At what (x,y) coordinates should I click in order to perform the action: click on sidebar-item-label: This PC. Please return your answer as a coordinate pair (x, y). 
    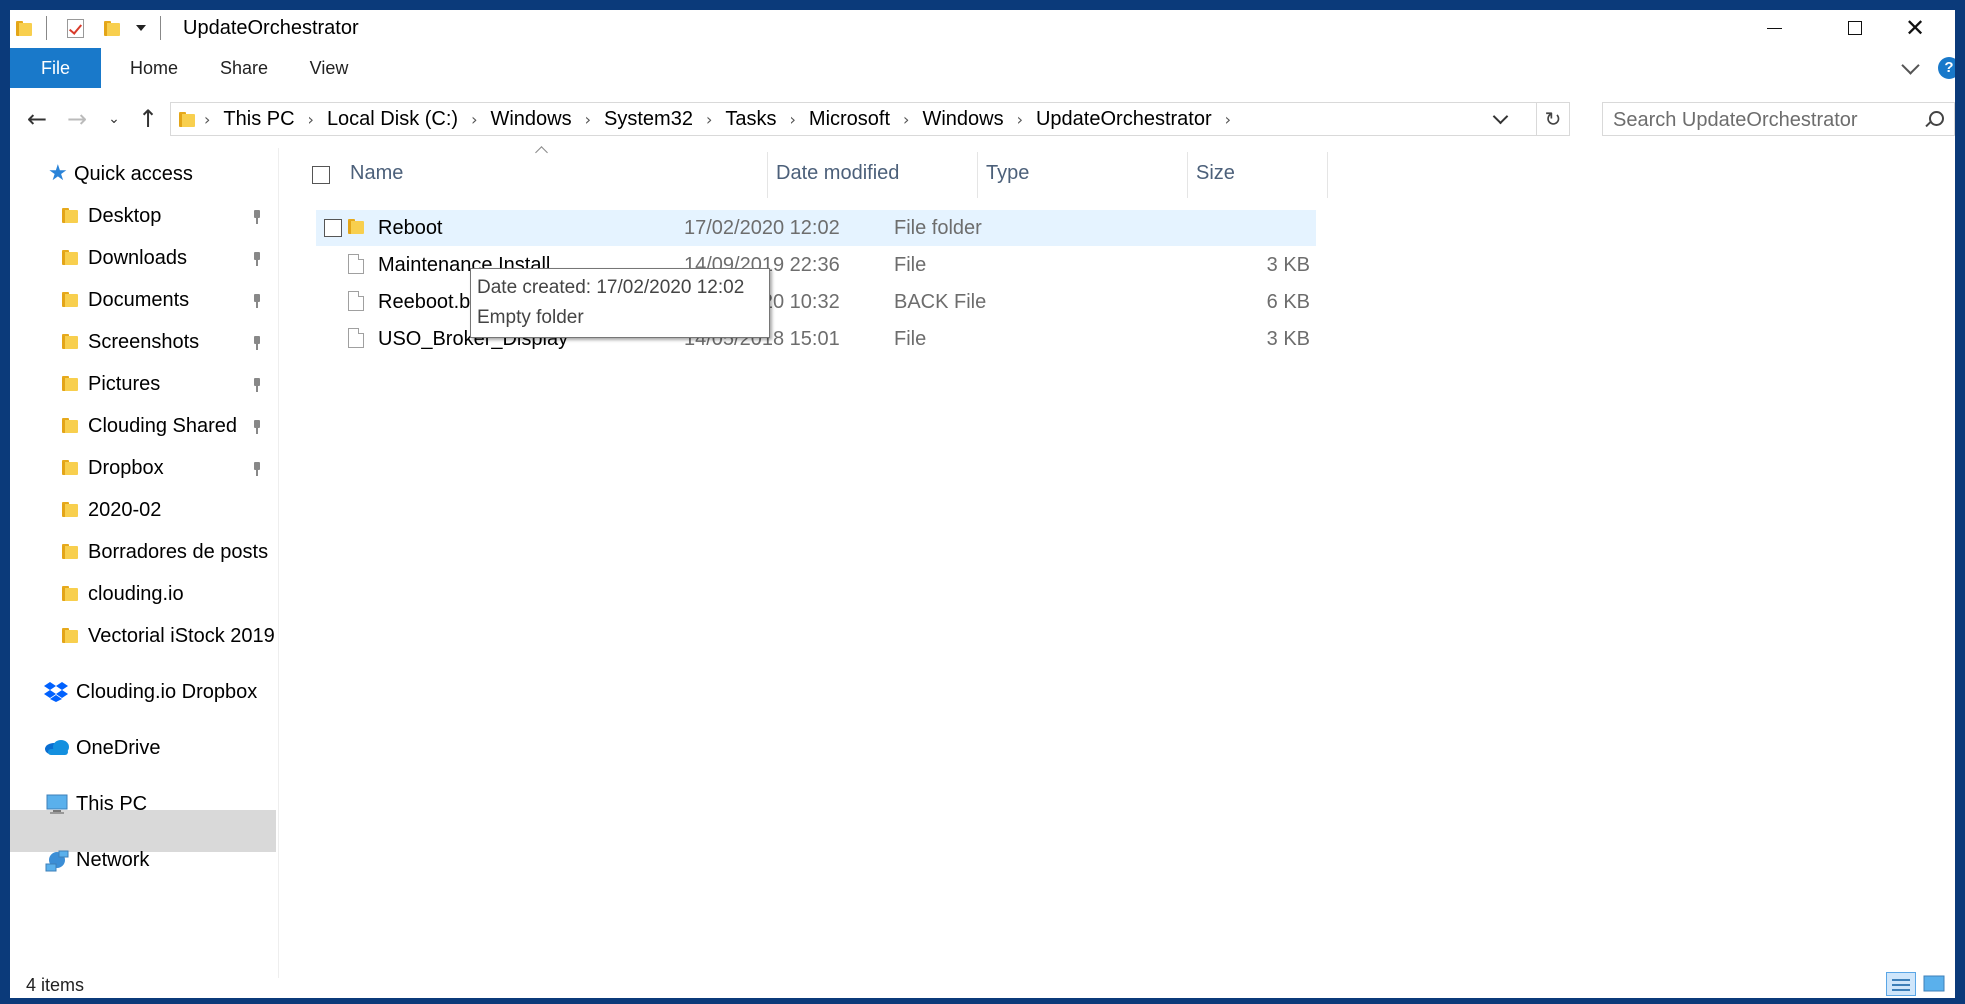
    Looking at the image, I should click on (112, 803).